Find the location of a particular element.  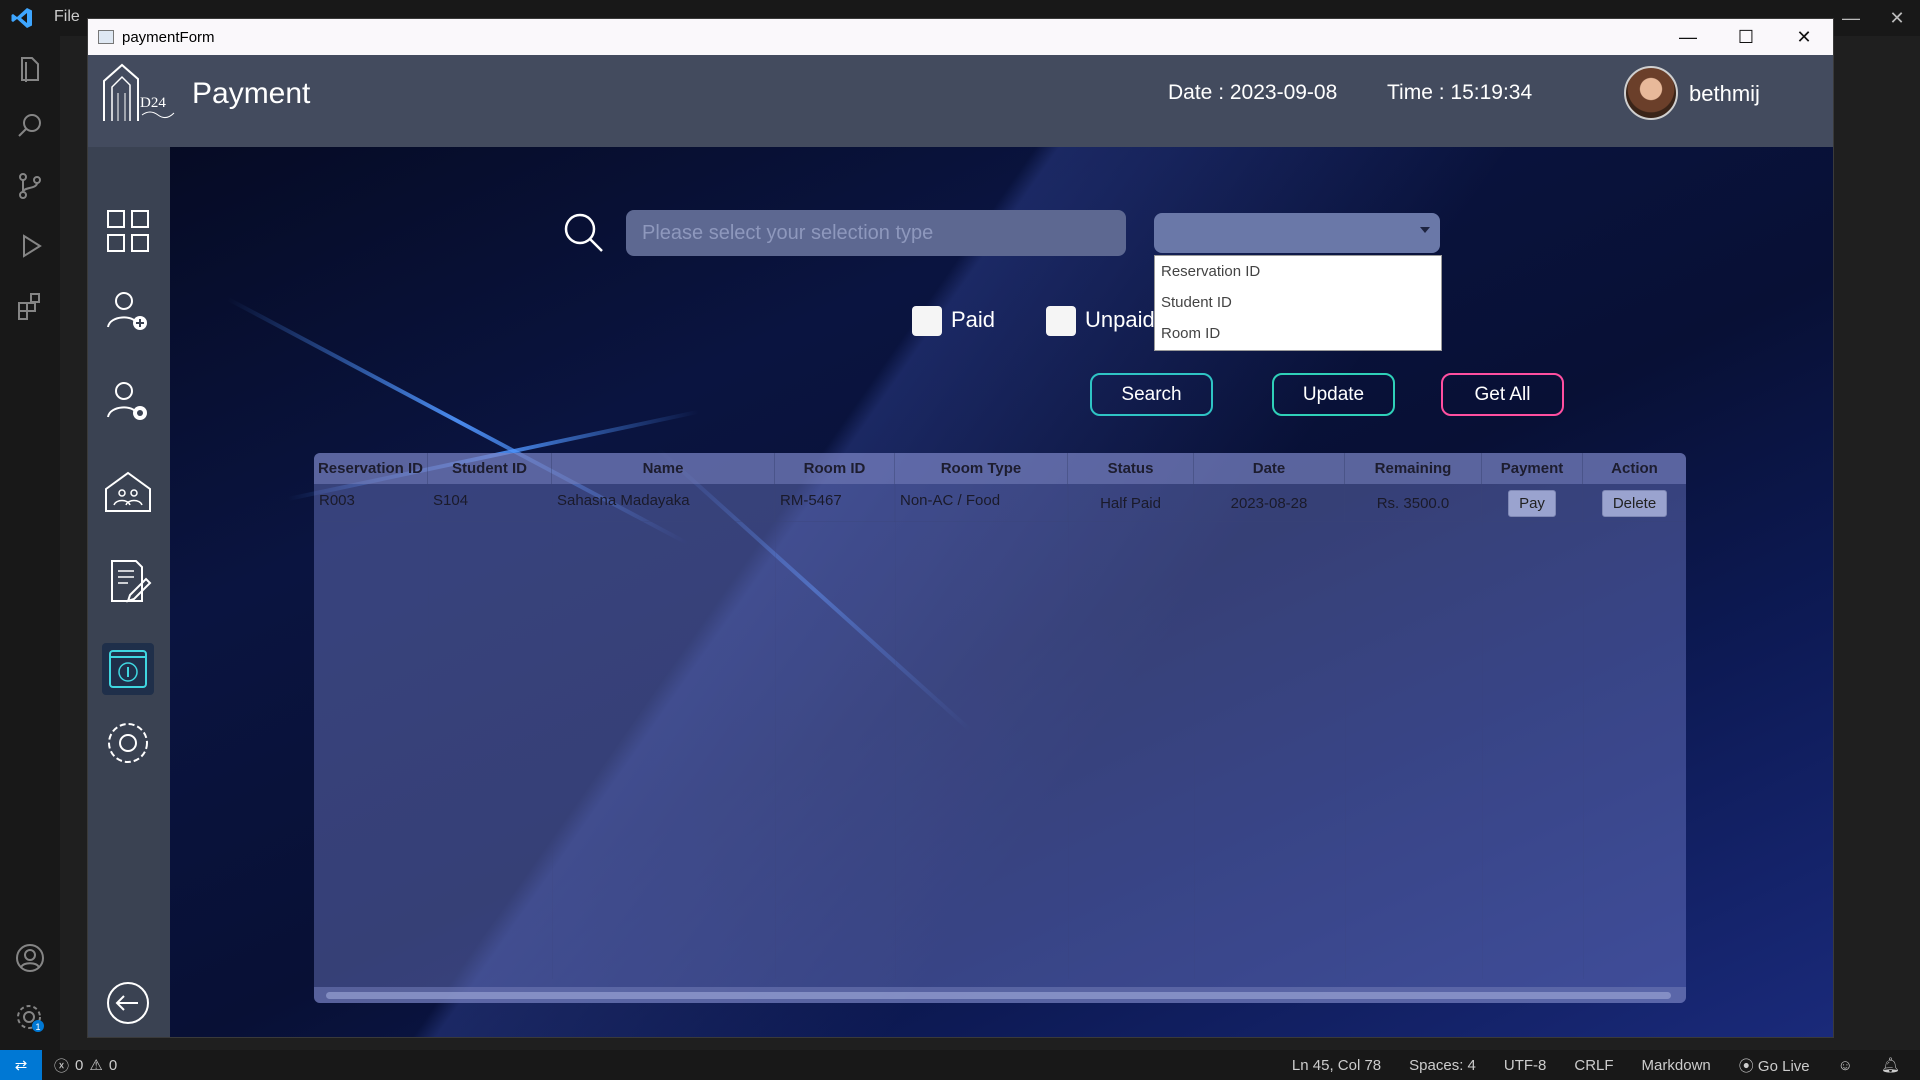

vscode-editor-edge is located at coordinates (1877, 543).